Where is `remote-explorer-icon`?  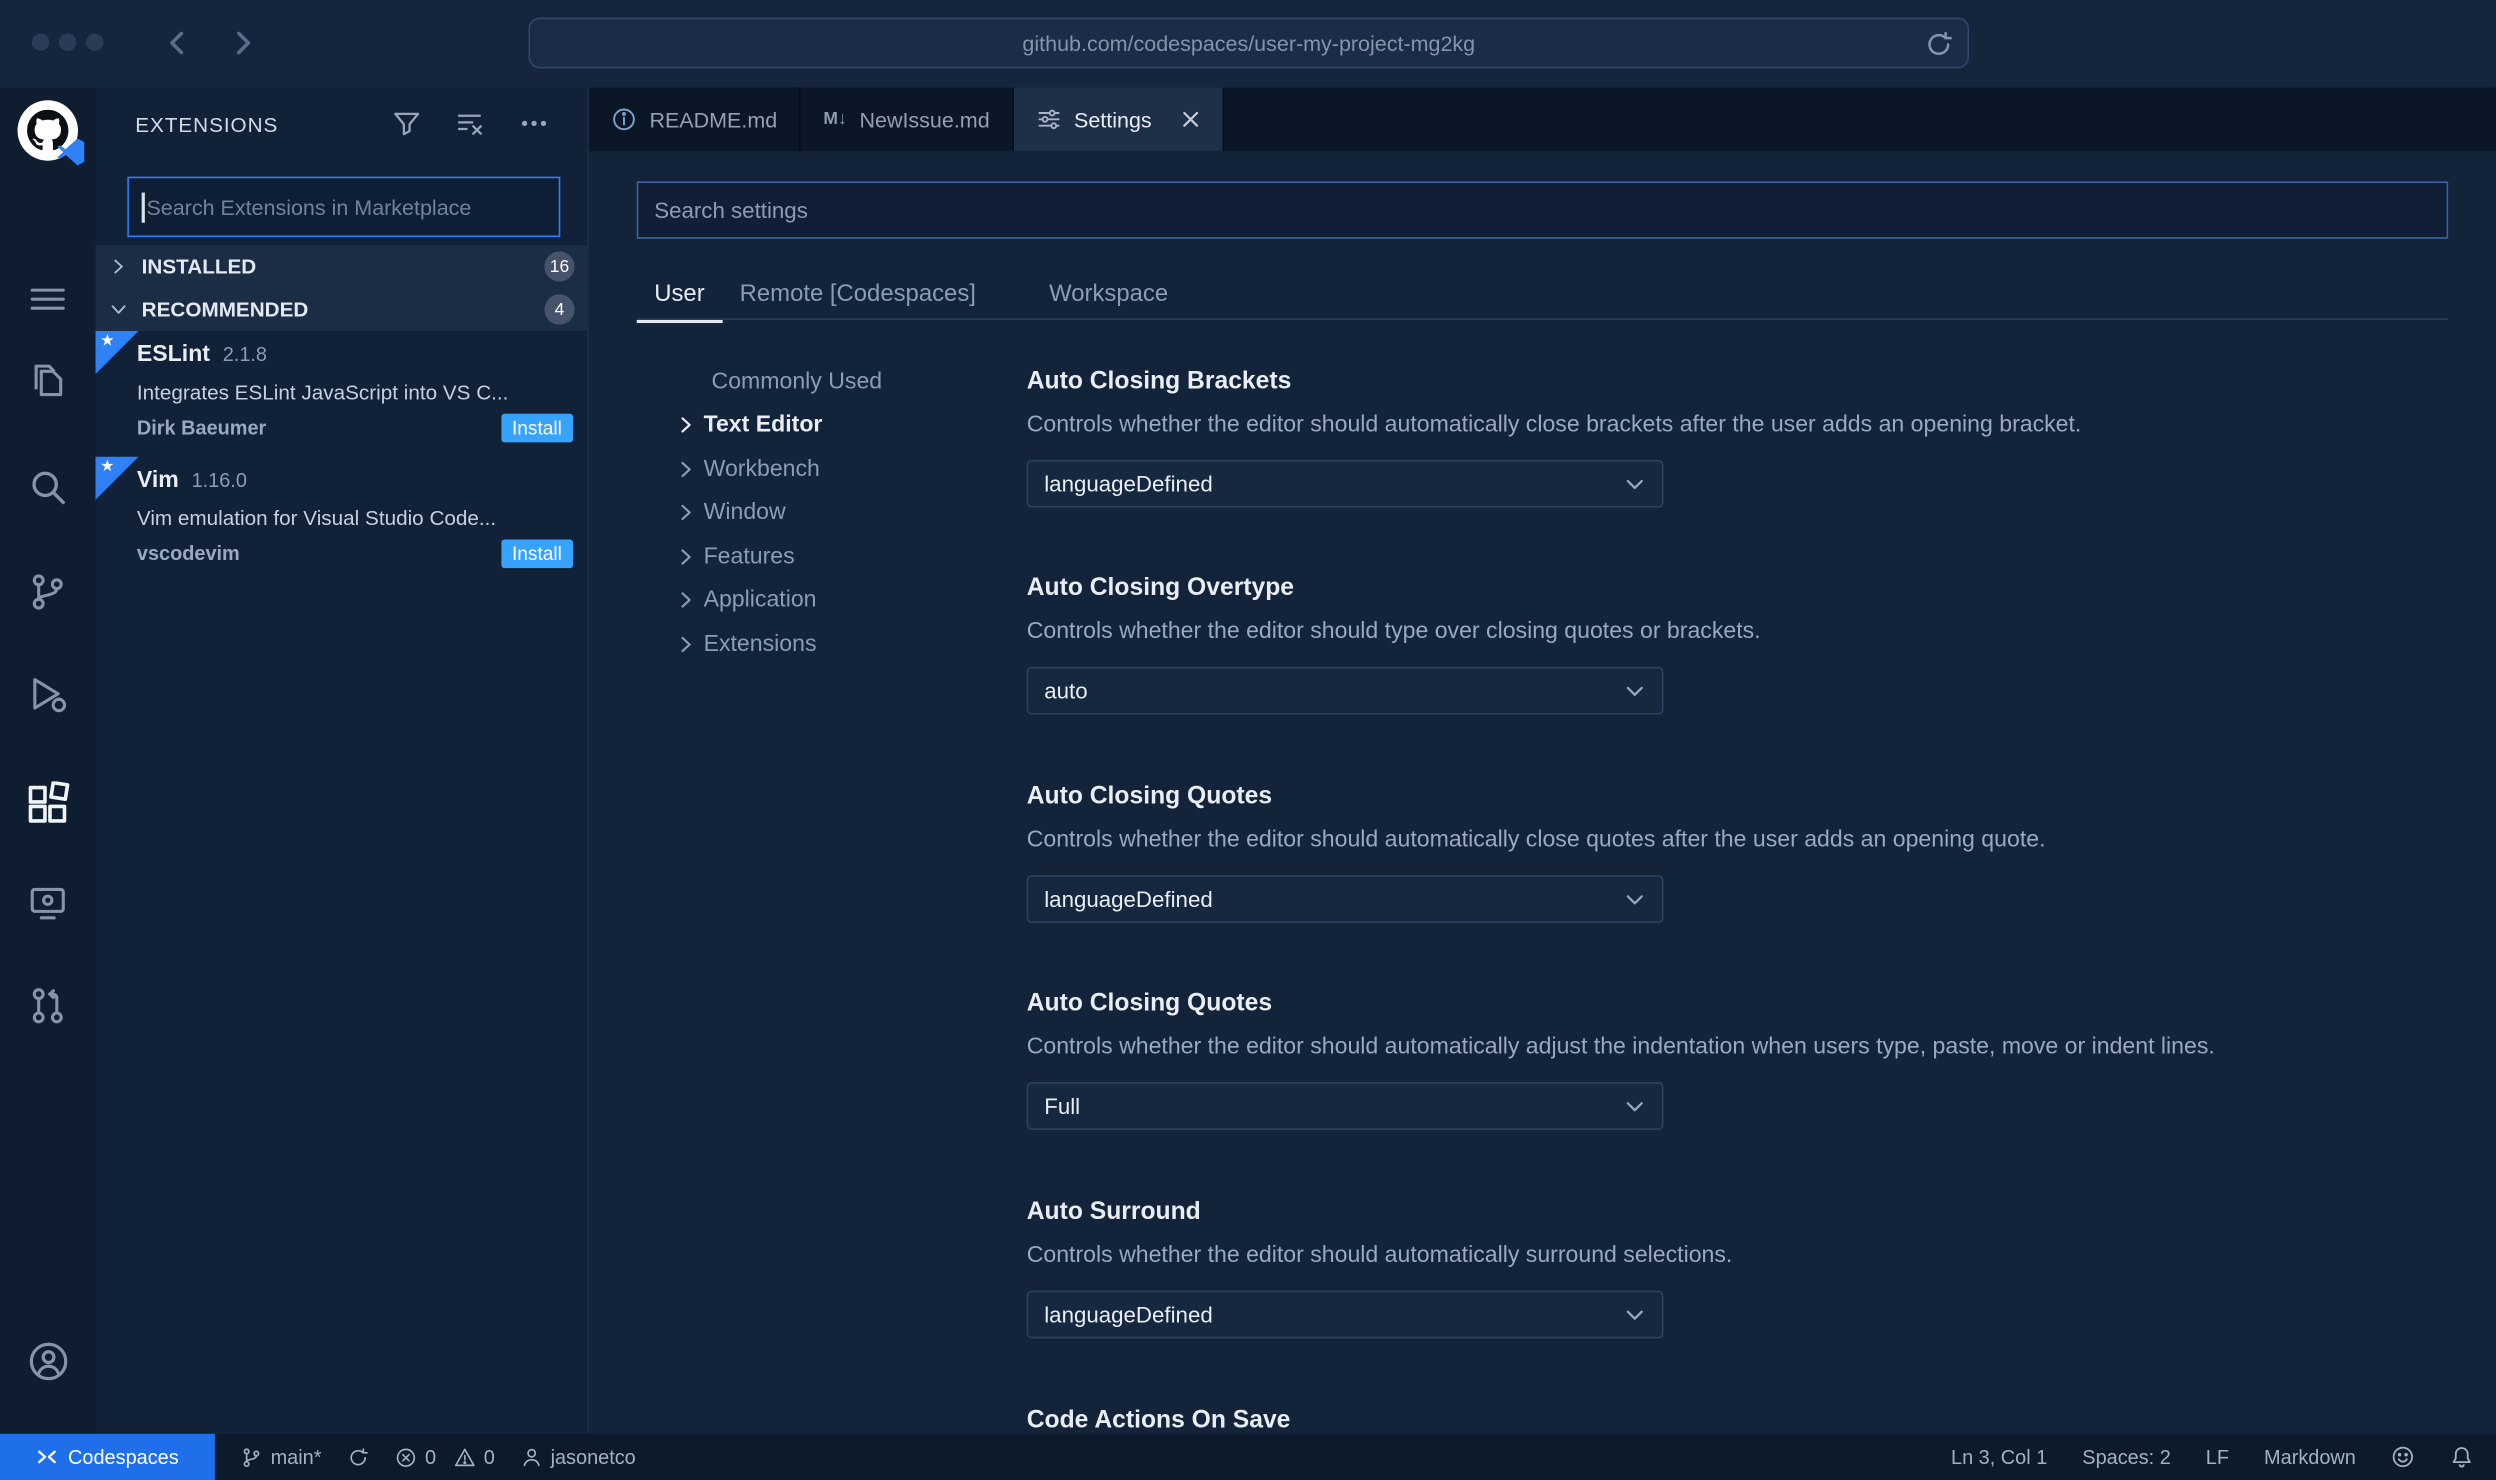 remote-explorer-icon is located at coordinates (48, 902).